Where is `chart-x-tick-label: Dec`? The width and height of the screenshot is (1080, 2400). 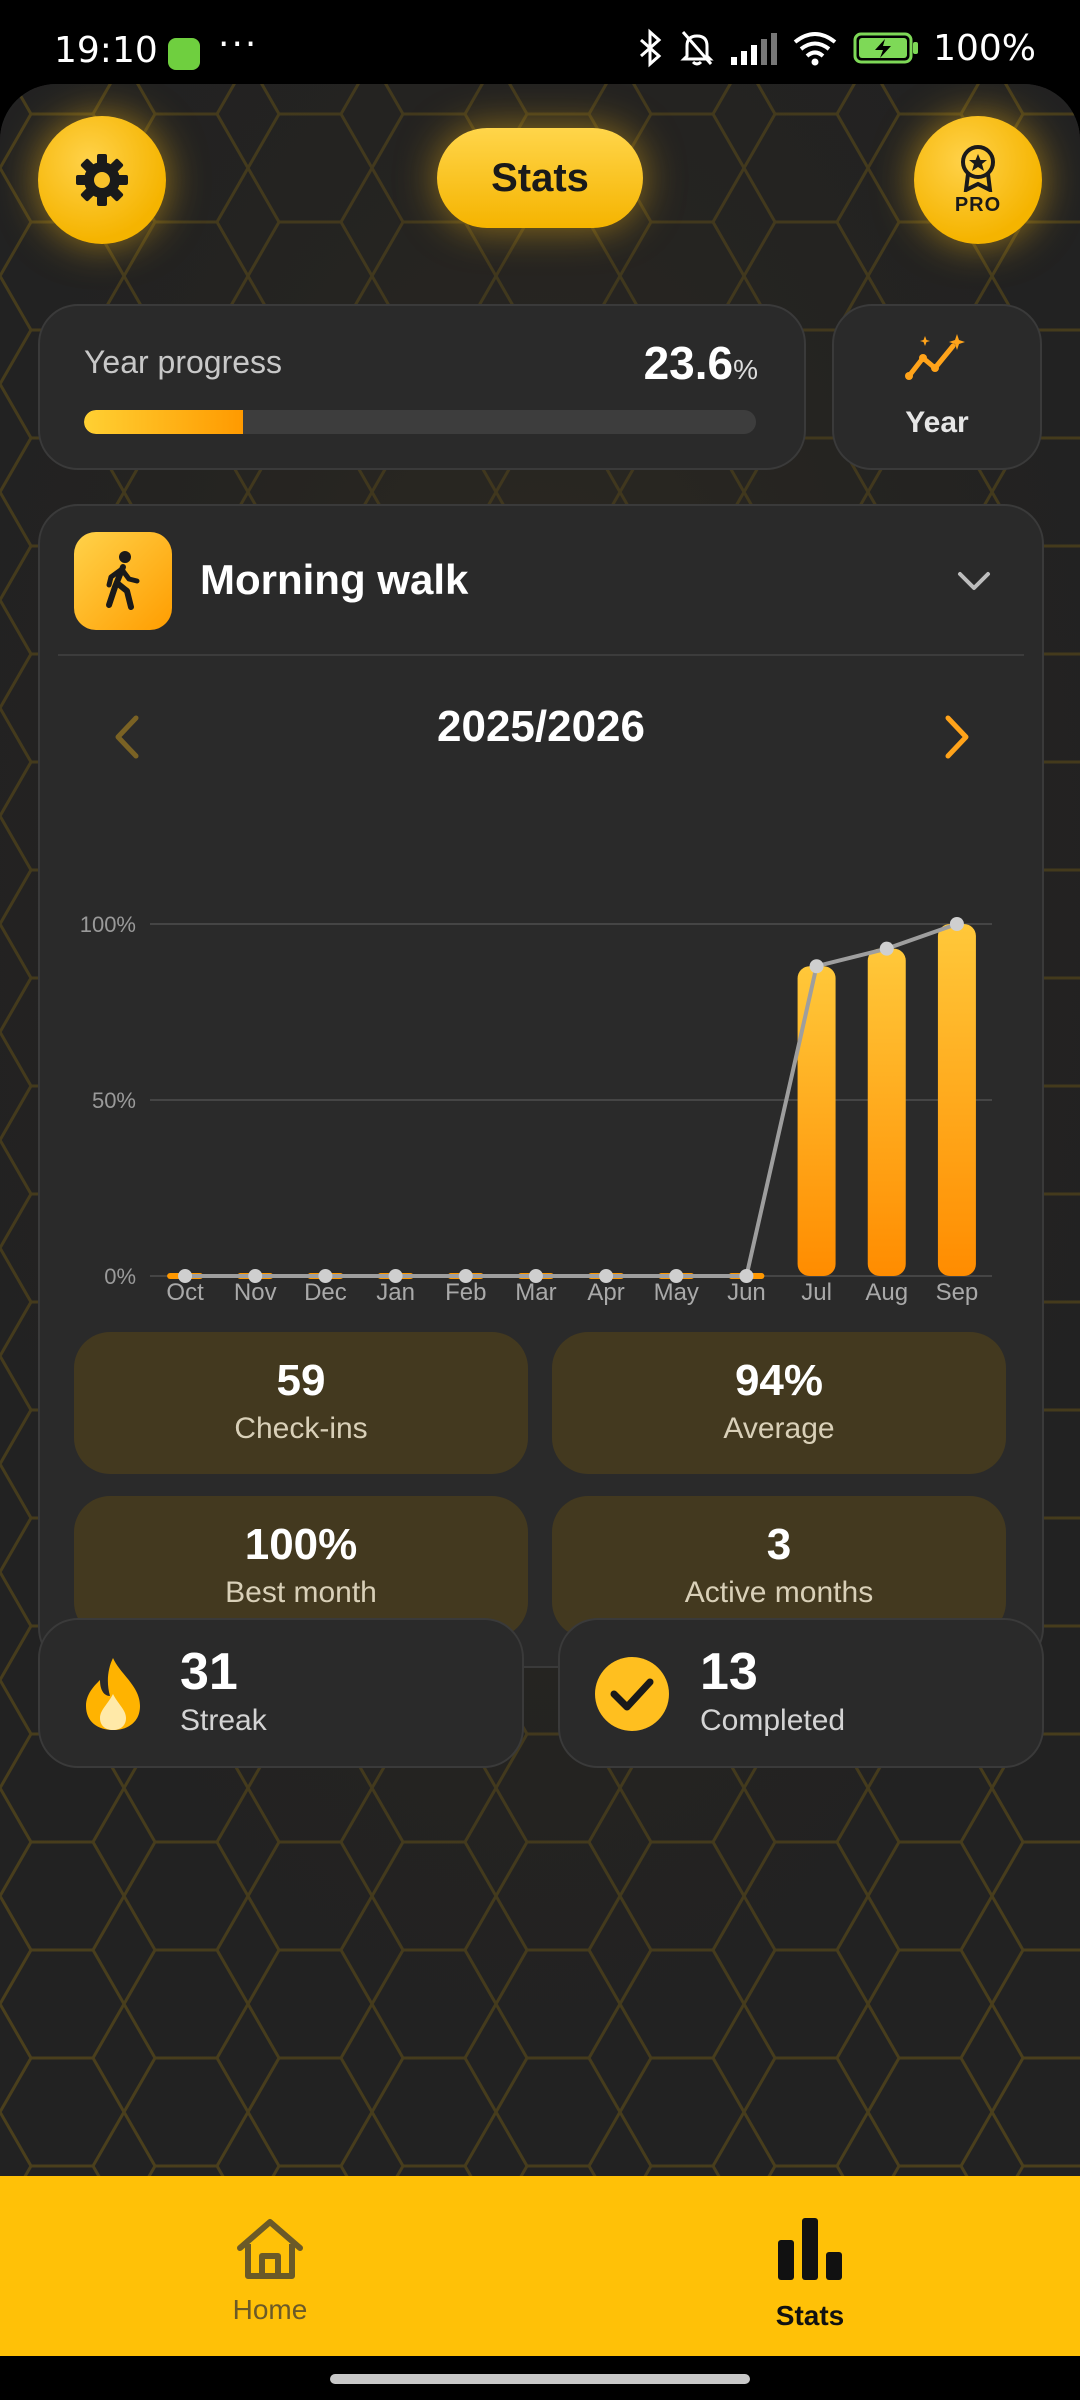 chart-x-tick-label: Dec is located at coordinates (325, 1292).